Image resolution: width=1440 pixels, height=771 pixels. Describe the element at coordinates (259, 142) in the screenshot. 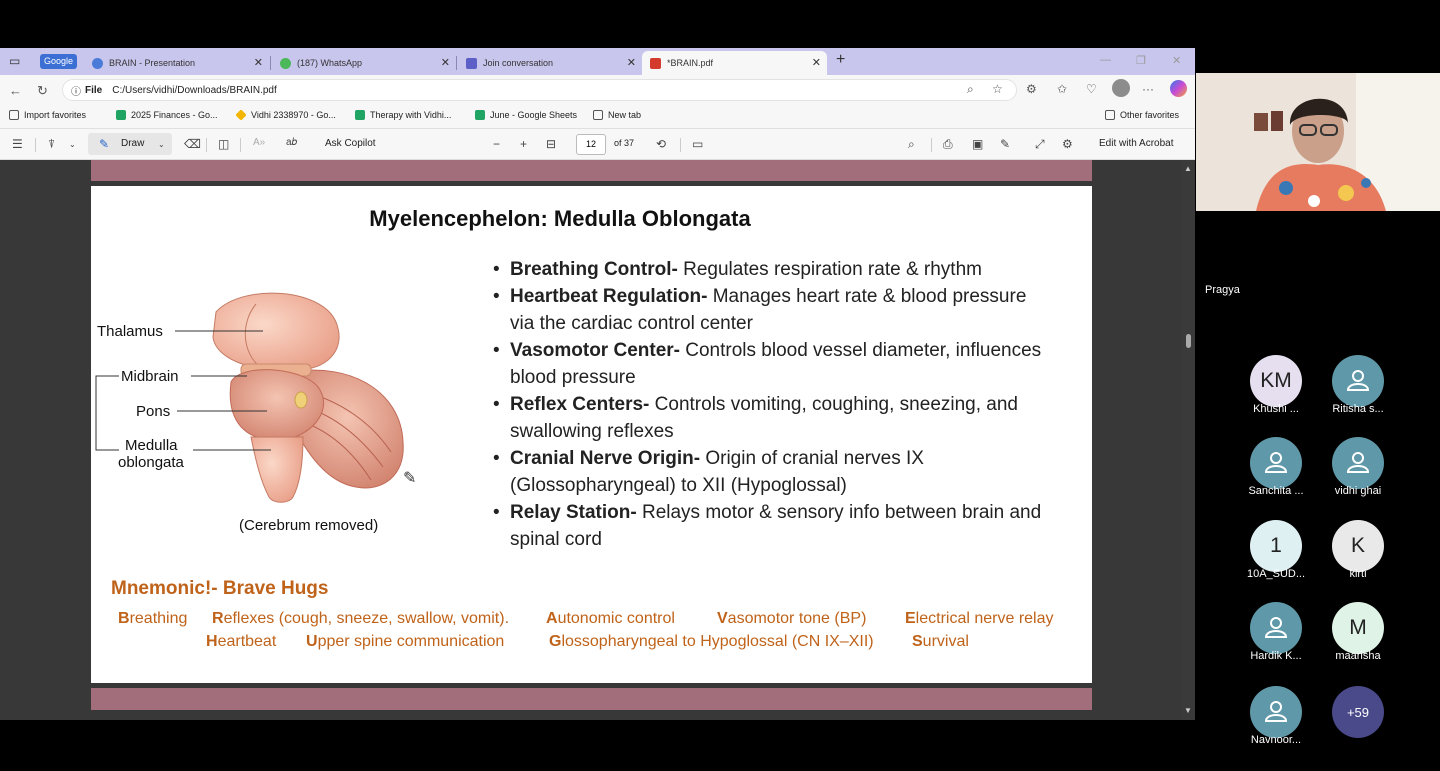

I see `read-aloud-icon: A»` at that location.